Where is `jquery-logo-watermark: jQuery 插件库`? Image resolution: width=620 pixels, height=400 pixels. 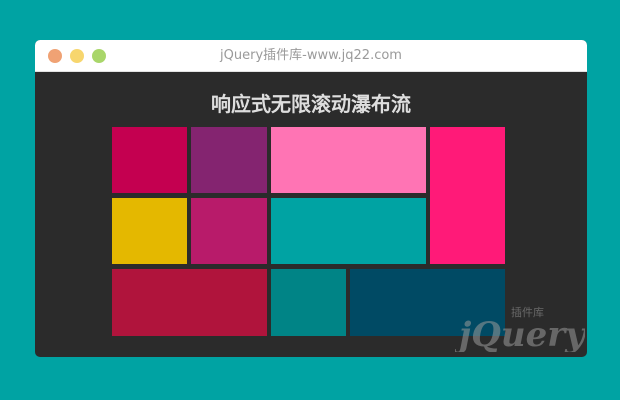 jquery-logo-watermark: jQuery 插件库 is located at coordinates (520, 328).